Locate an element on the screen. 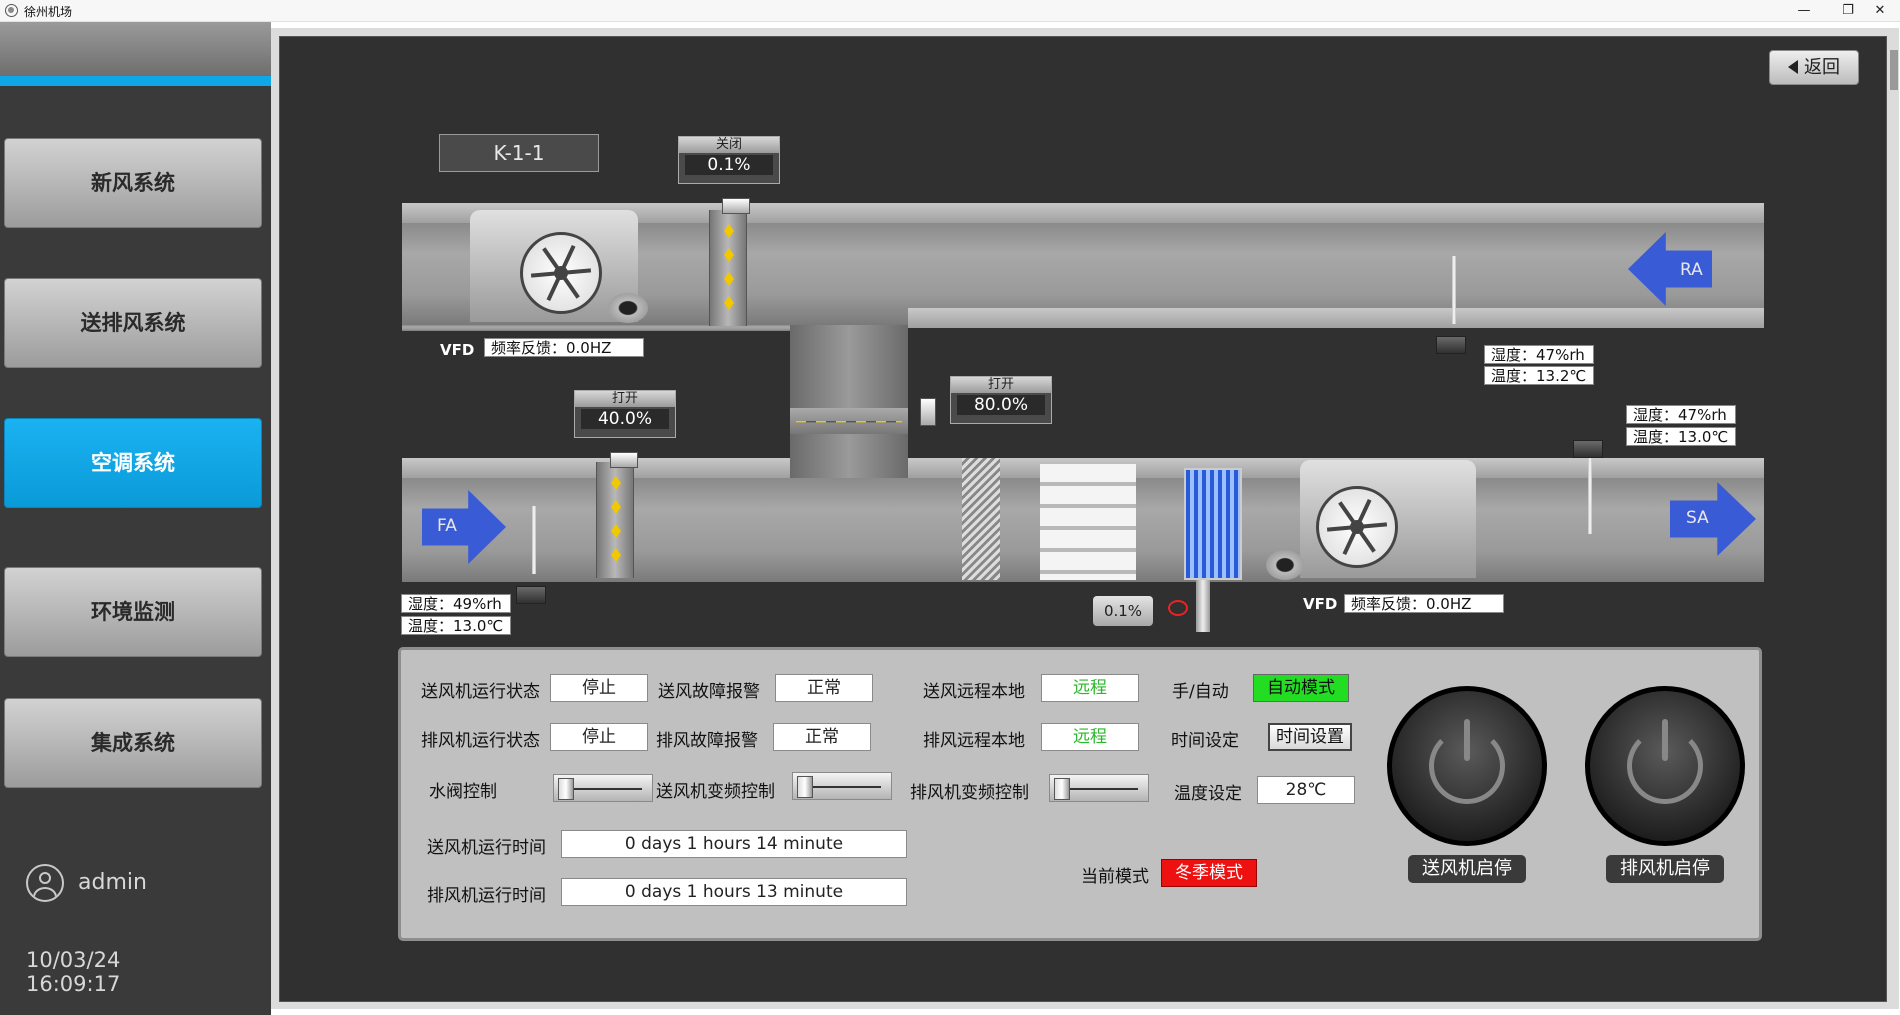 This screenshot has width=1900, height=1015. time-setting-button: 时间设置 is located at coordinates (1310, 737).